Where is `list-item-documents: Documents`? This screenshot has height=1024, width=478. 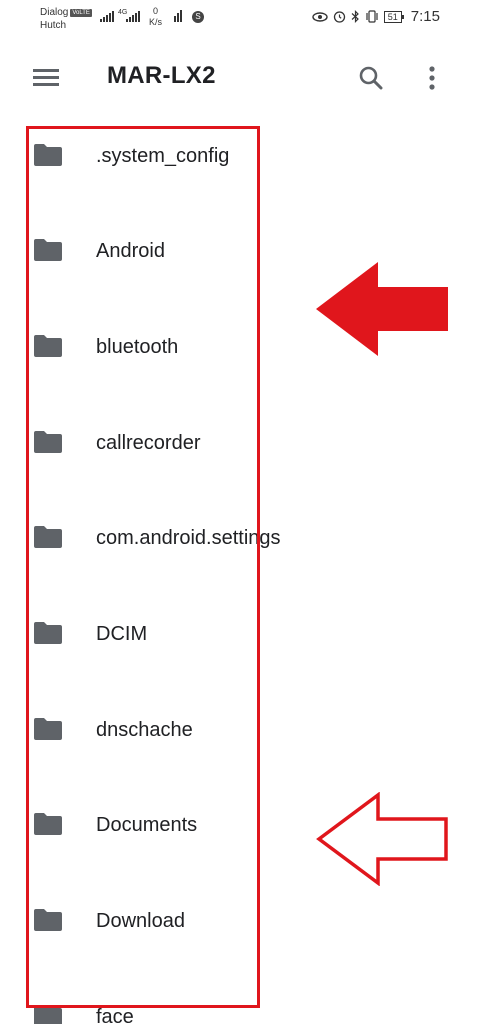 list-item-documents: Documents is located at coordinates (150, 825).